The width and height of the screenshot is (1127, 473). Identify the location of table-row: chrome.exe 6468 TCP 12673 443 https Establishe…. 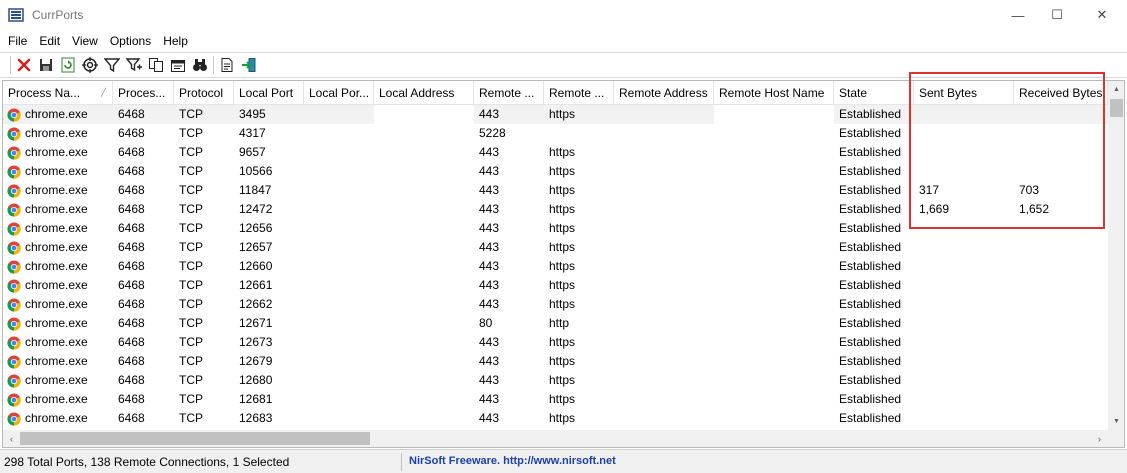
(555, 342).